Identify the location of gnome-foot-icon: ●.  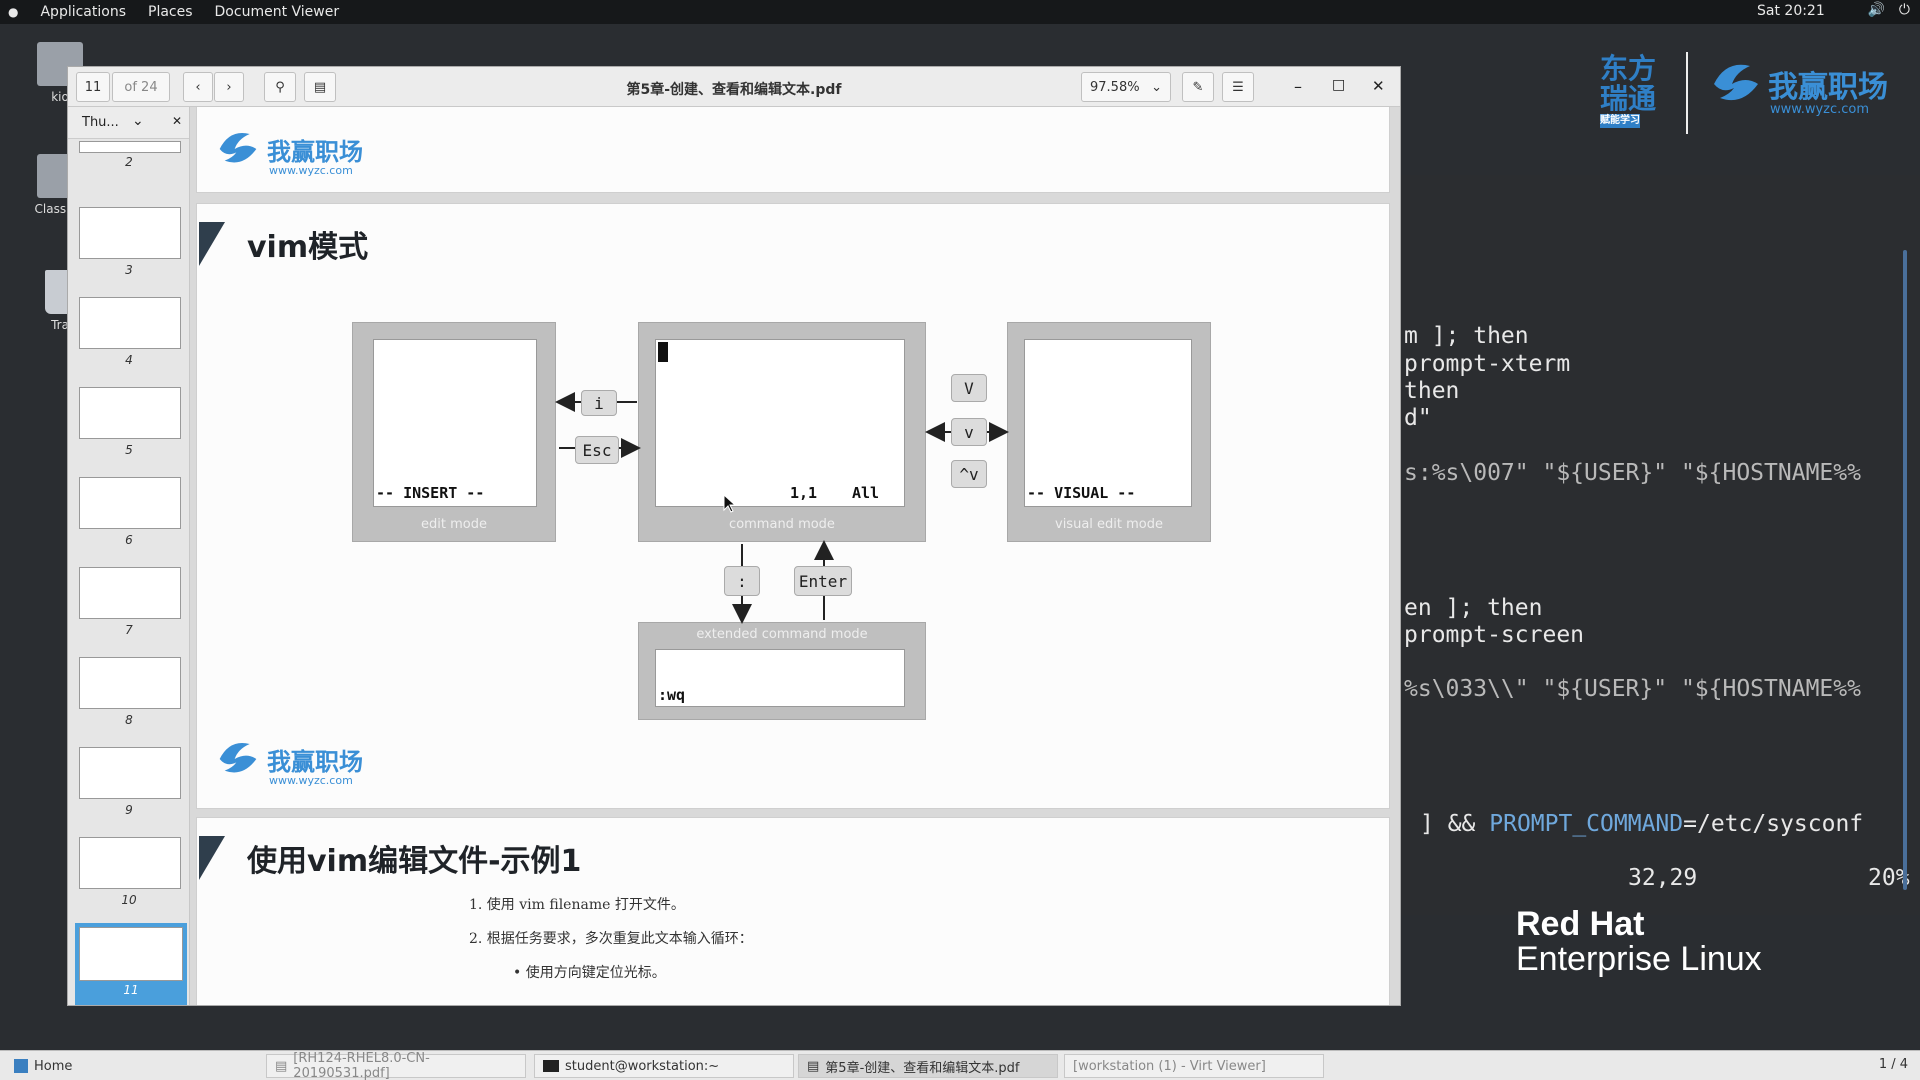
(13, 12).